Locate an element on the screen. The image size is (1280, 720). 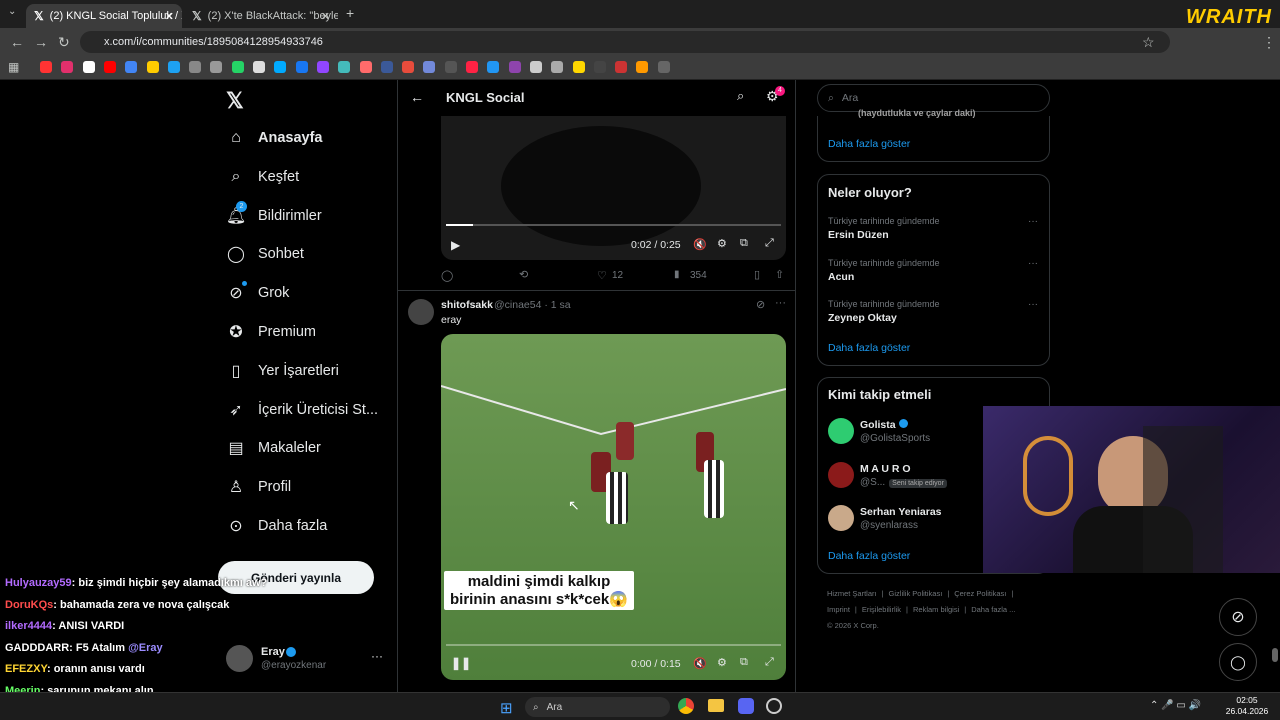
chrome-icon is located at coordinates (686, 706).